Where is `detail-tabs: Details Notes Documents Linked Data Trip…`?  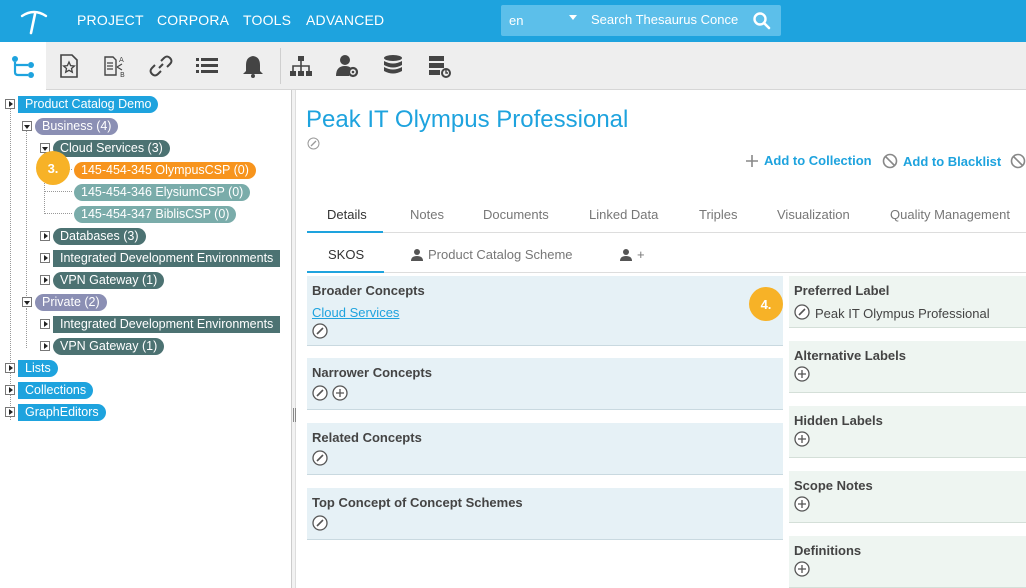 detail-tabs: Details Notes Documents Linked Data Trip… is located at coordinates (666, 214).